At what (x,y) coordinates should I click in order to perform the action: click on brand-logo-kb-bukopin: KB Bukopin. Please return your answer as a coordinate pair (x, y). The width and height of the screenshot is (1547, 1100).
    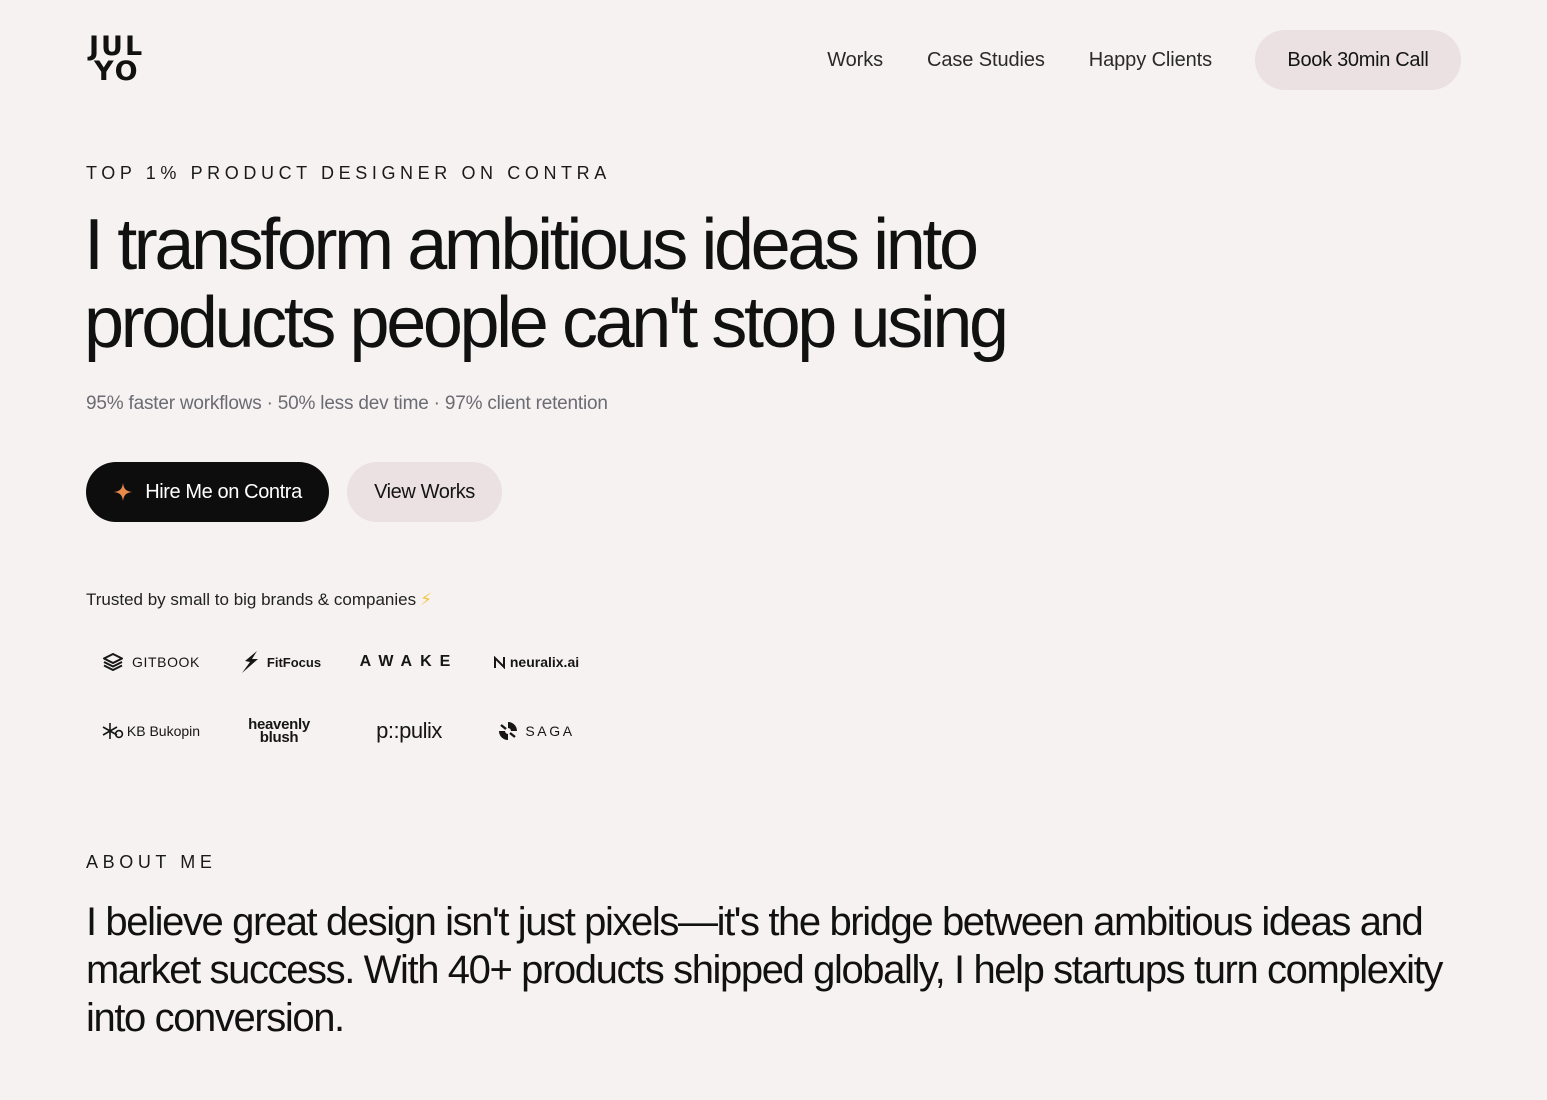
    Looking at the image, I should click on (151, 731).